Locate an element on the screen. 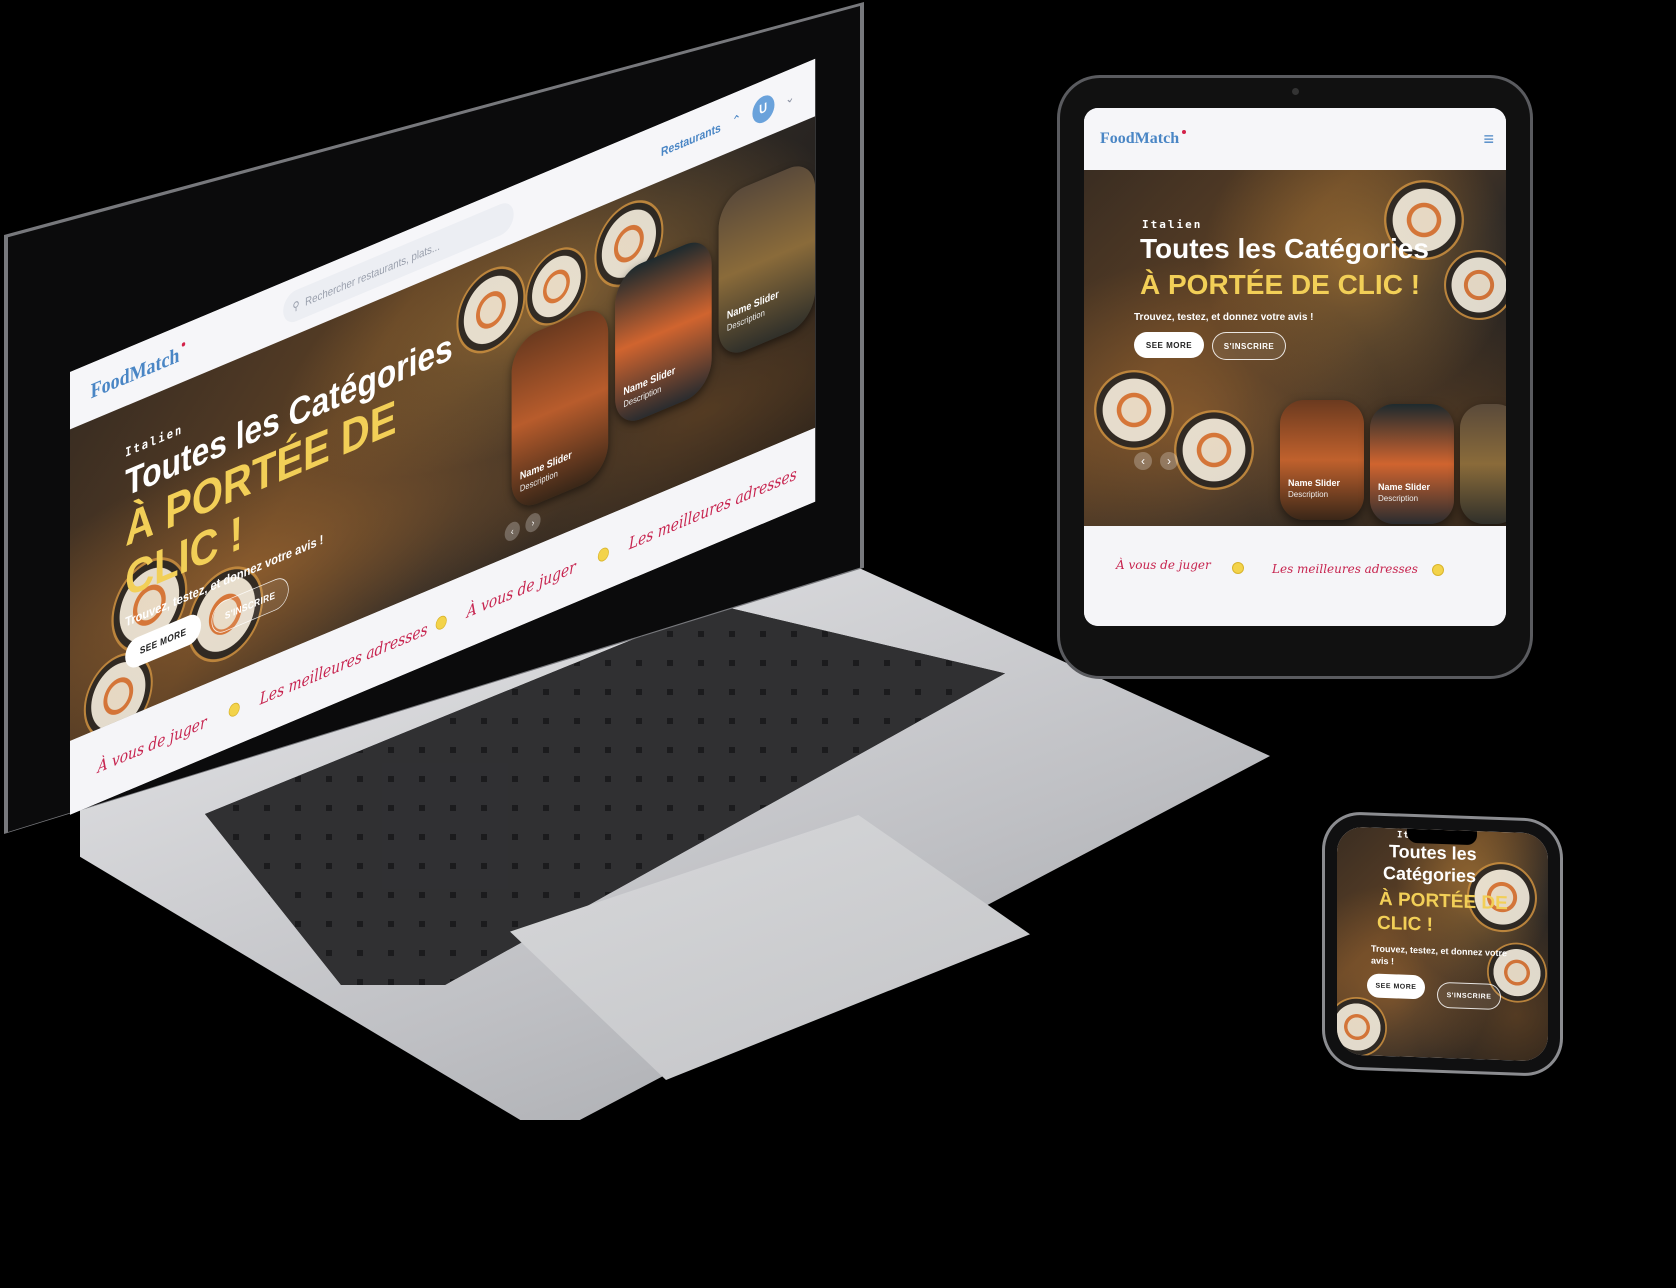  hero-highlight-line2: CLIC ! is located at coordinates (1405, 924).